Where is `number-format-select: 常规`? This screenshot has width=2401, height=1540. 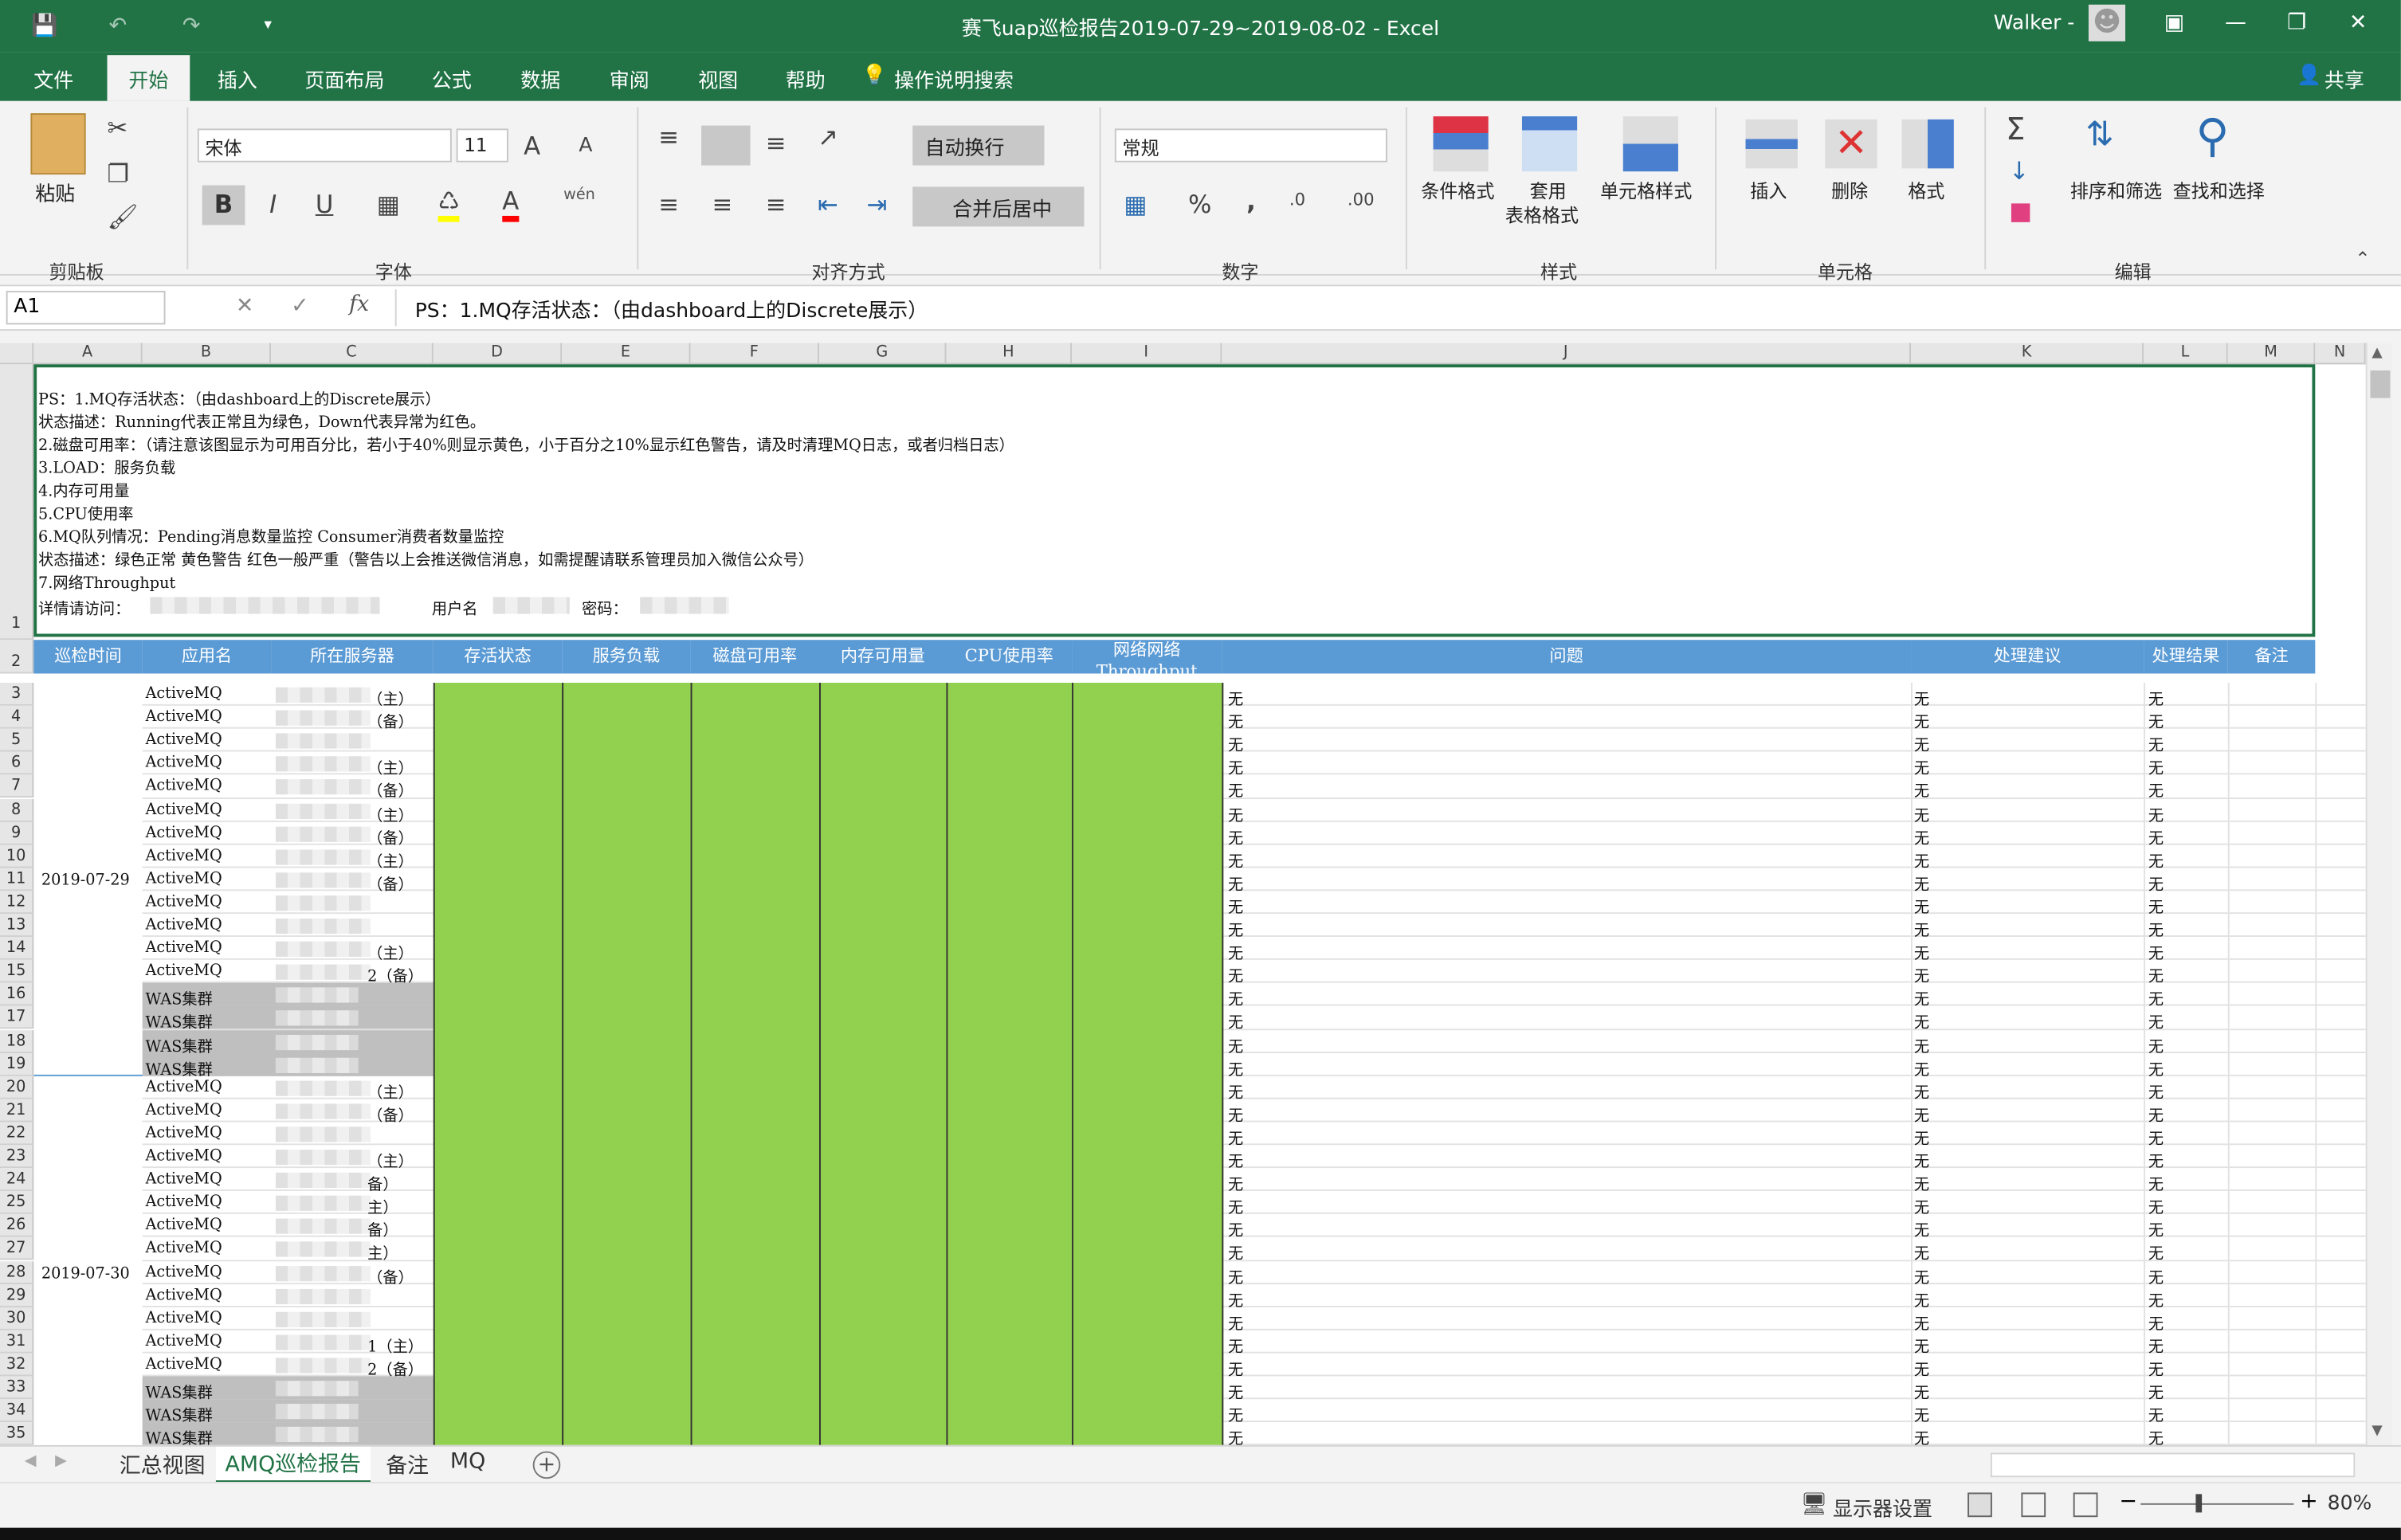 number-format-select: 常规 is located at coordinates (1250, 145).